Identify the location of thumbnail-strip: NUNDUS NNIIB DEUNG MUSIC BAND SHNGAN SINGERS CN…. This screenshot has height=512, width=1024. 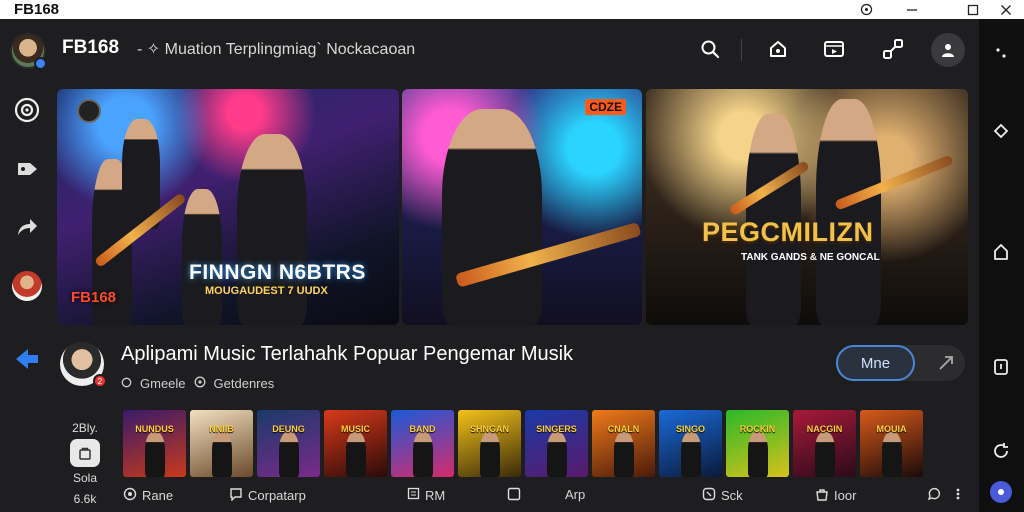
(523, 443).